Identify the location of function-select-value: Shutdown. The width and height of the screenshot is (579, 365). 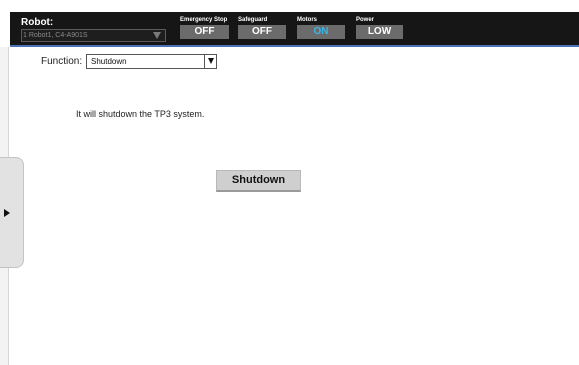
(109, 61).